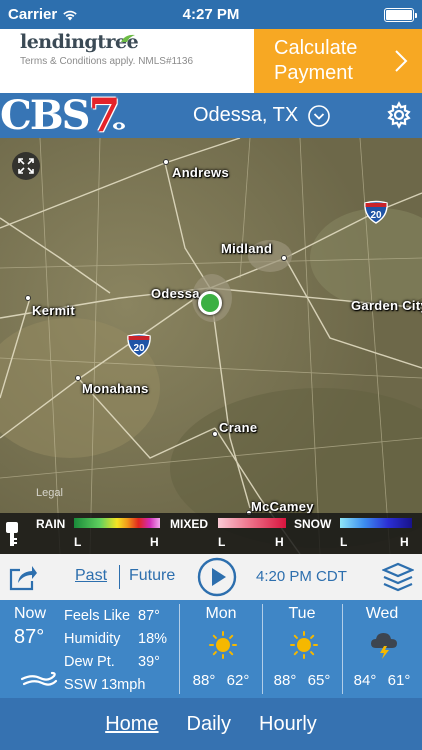 Image resolution: width=422 pixels, height=750 pixels. I want to click on city-label-odessa: Odessa, so click(175, 293).